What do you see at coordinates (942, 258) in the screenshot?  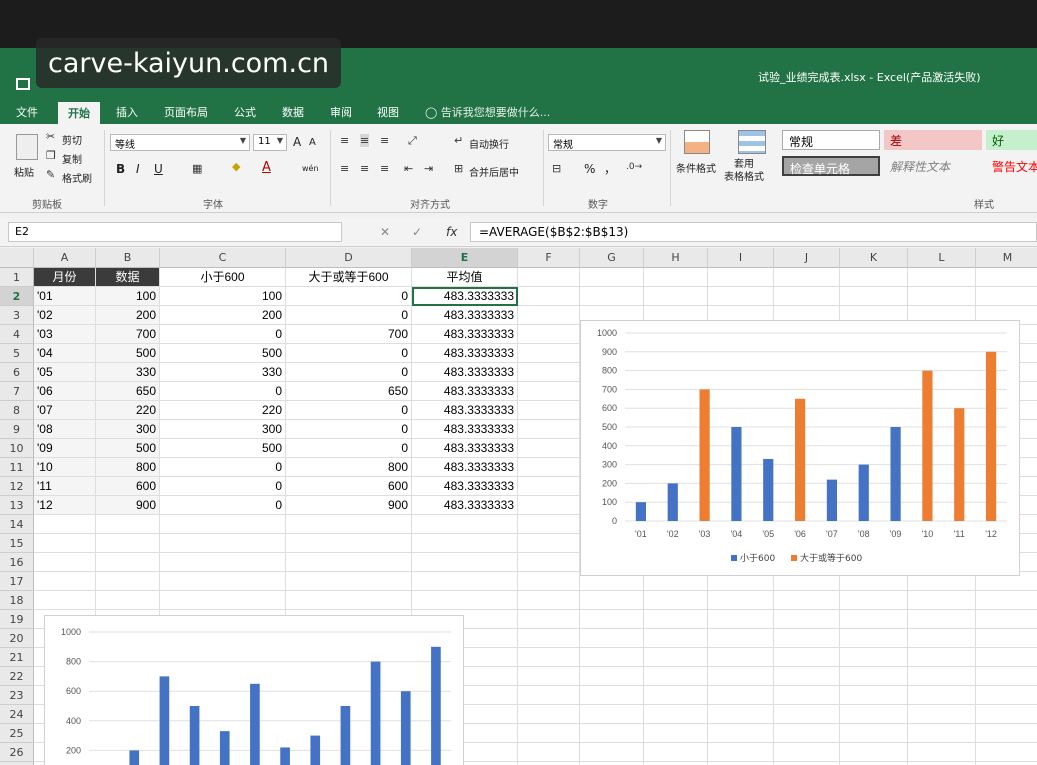 I see `column-header-l: L` at bounding box center [942, 258].